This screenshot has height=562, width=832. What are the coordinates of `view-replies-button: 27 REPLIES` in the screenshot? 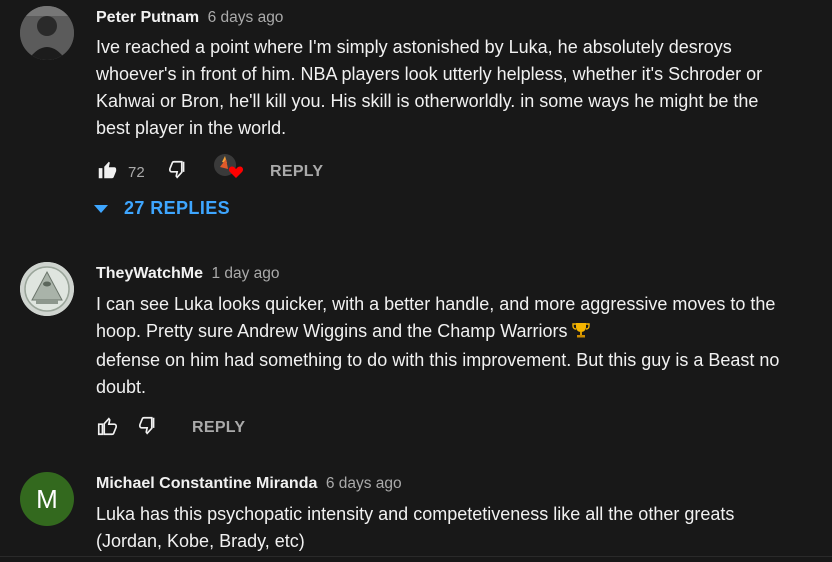 It's located at (161, 208).